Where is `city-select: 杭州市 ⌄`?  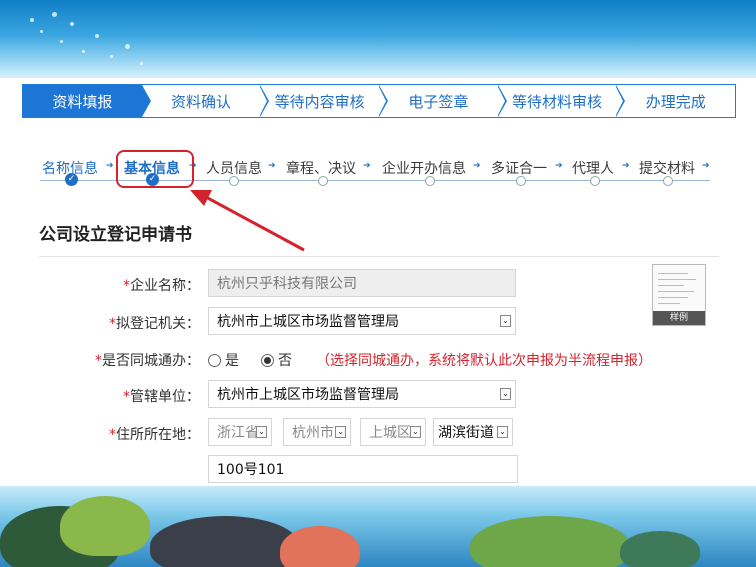 city-select: 杭州市 ⌄ is located at coordinates (317, 432).